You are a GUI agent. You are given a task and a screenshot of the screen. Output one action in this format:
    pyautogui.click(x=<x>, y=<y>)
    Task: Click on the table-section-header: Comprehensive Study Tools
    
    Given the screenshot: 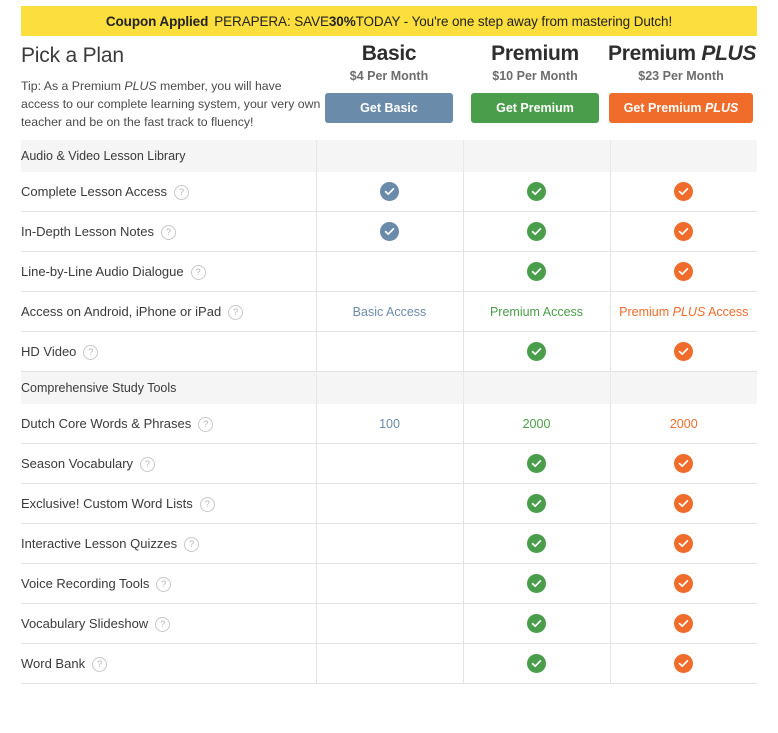 What is the action you would take?
    pyautogui.click(x=389, y=387)
    